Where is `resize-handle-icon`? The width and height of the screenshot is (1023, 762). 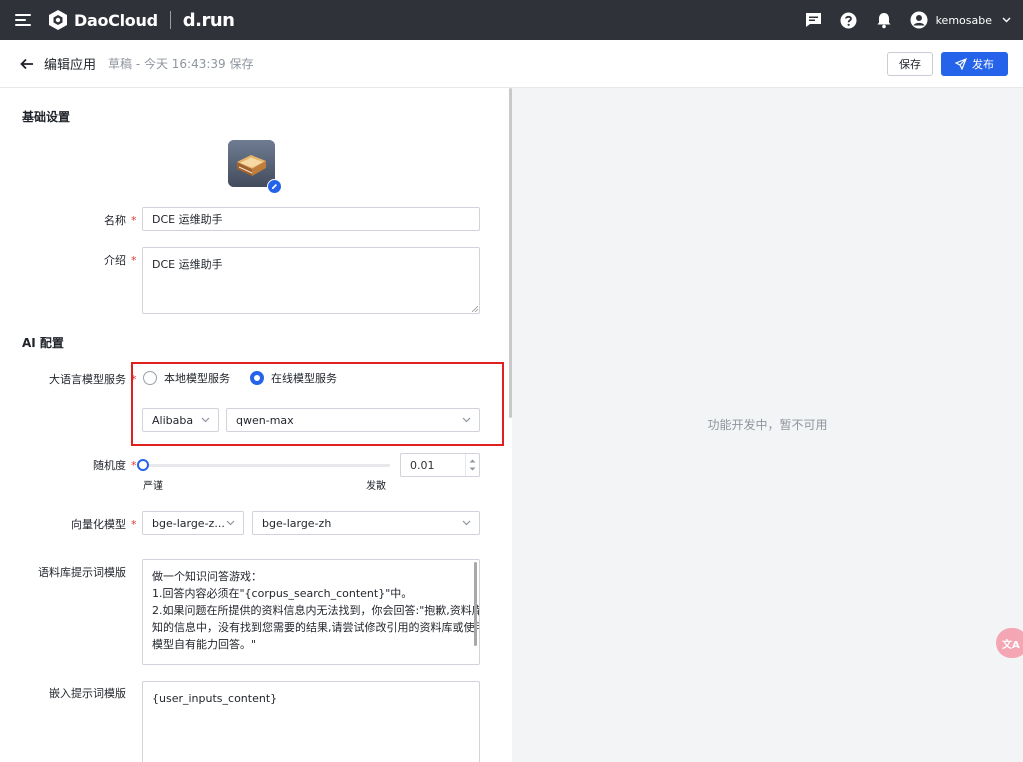
resize-handle-icon is located at coordinates (475, 309).